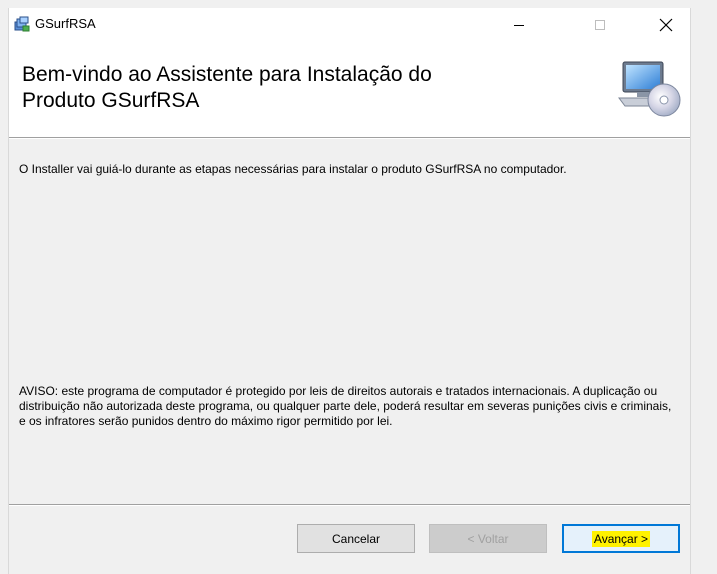 The width and height of the screenshot is (717, 574). I want to click on computer-cd-icon, so click(650, 88).